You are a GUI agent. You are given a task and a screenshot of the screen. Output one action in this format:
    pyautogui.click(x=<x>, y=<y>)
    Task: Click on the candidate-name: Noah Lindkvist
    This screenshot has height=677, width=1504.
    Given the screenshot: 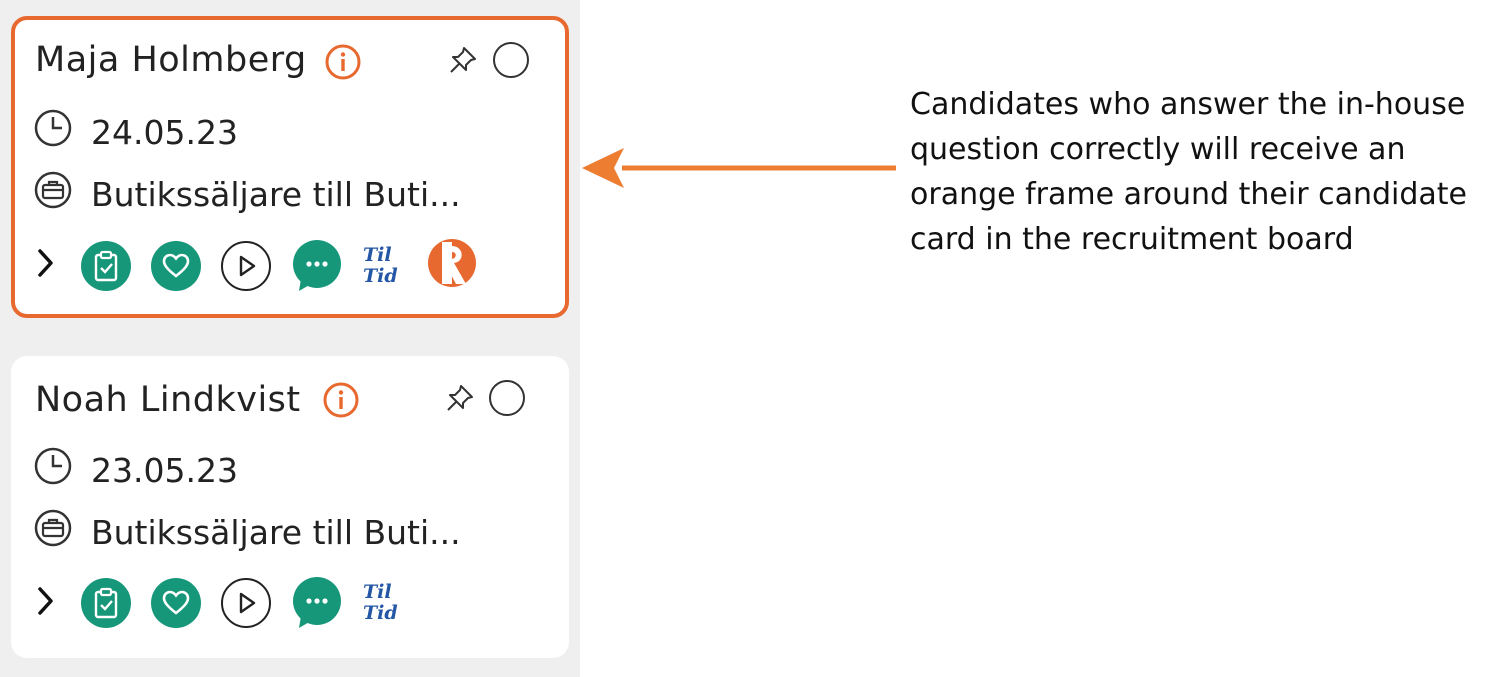 What is the action you would take?
    pyautogui.click(x=168, y=400)
    